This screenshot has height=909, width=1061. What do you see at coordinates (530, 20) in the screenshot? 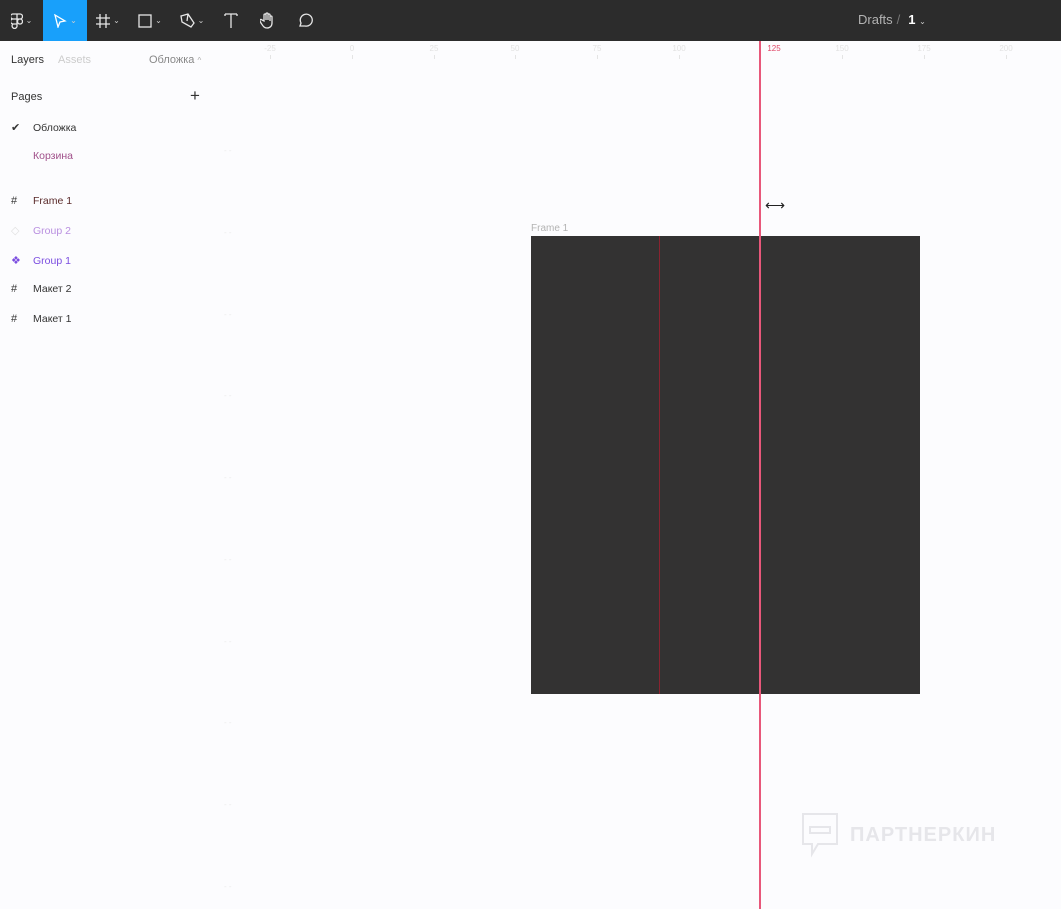
I see `toolbar: ⌄ ⌄ ⌄ ⌄ ⌄ Drafts/ 1 ⌄` at bounding box center [530, 20].